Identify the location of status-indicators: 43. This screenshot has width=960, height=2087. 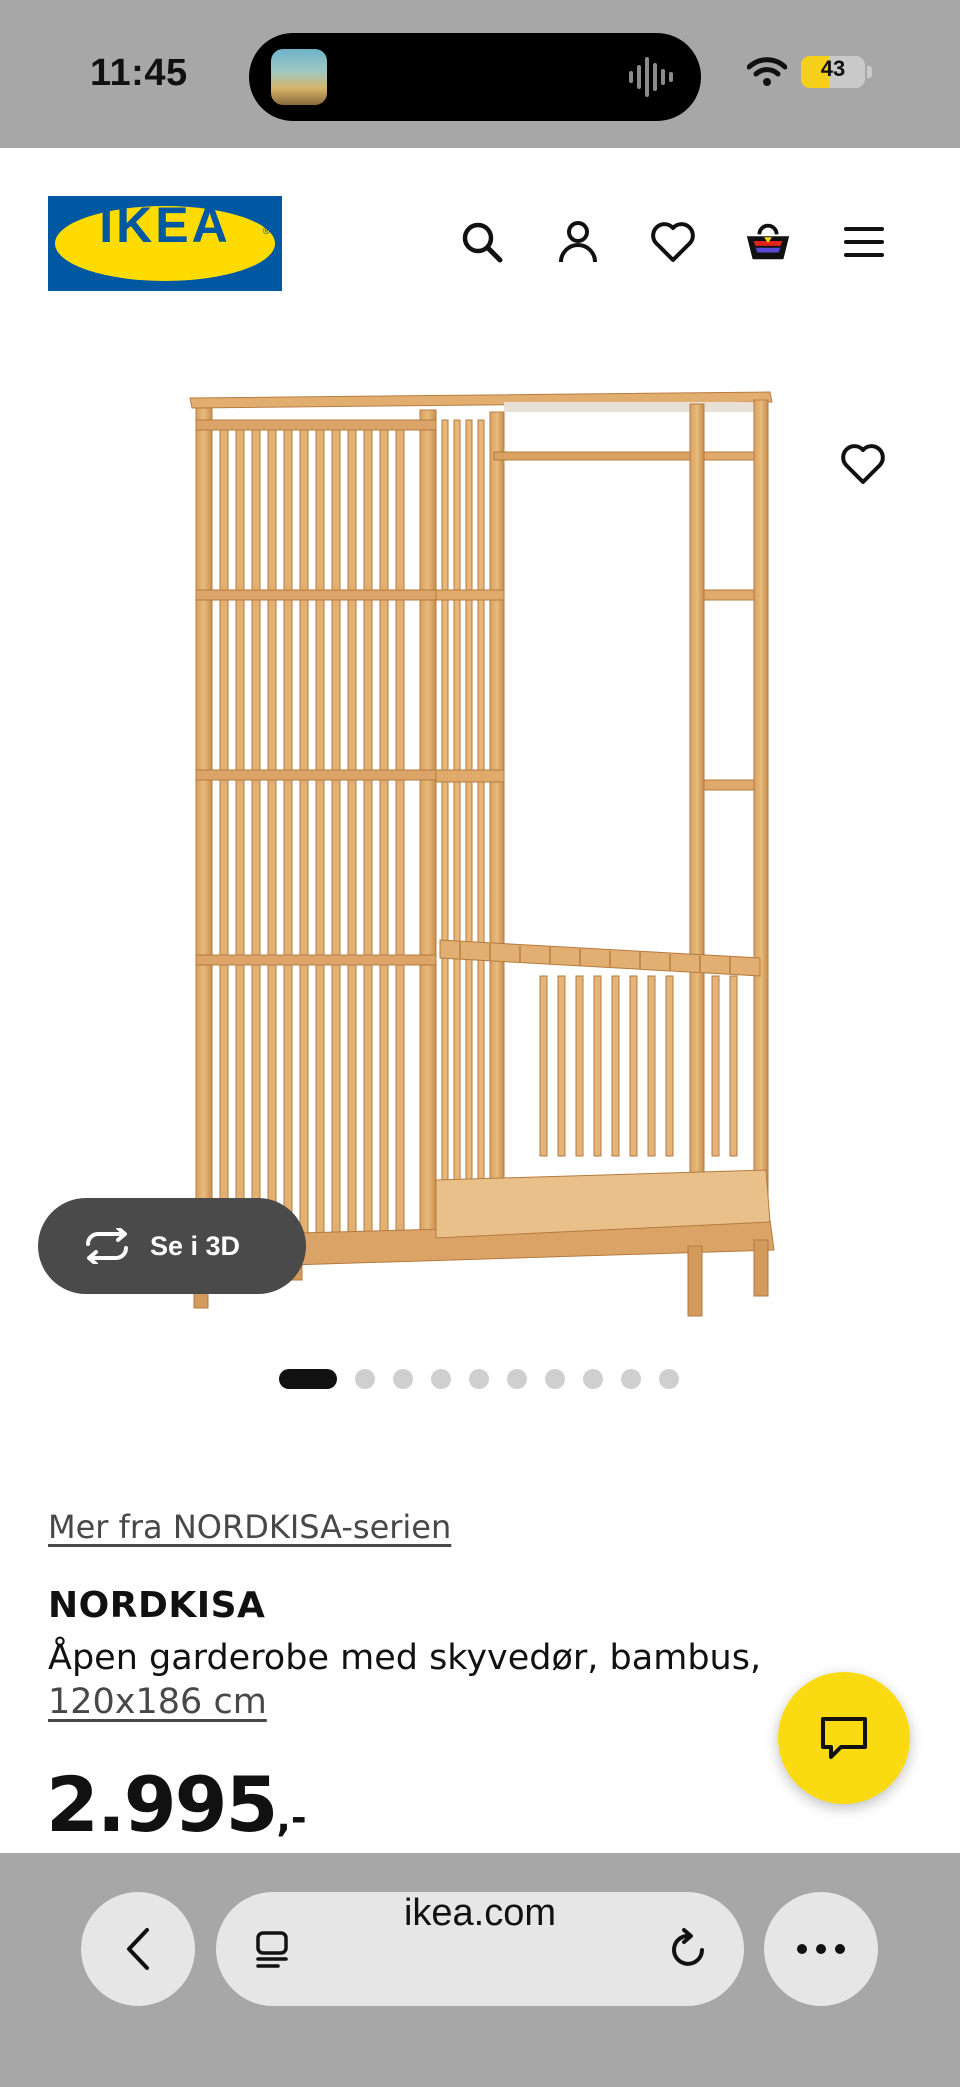
(809, 72).